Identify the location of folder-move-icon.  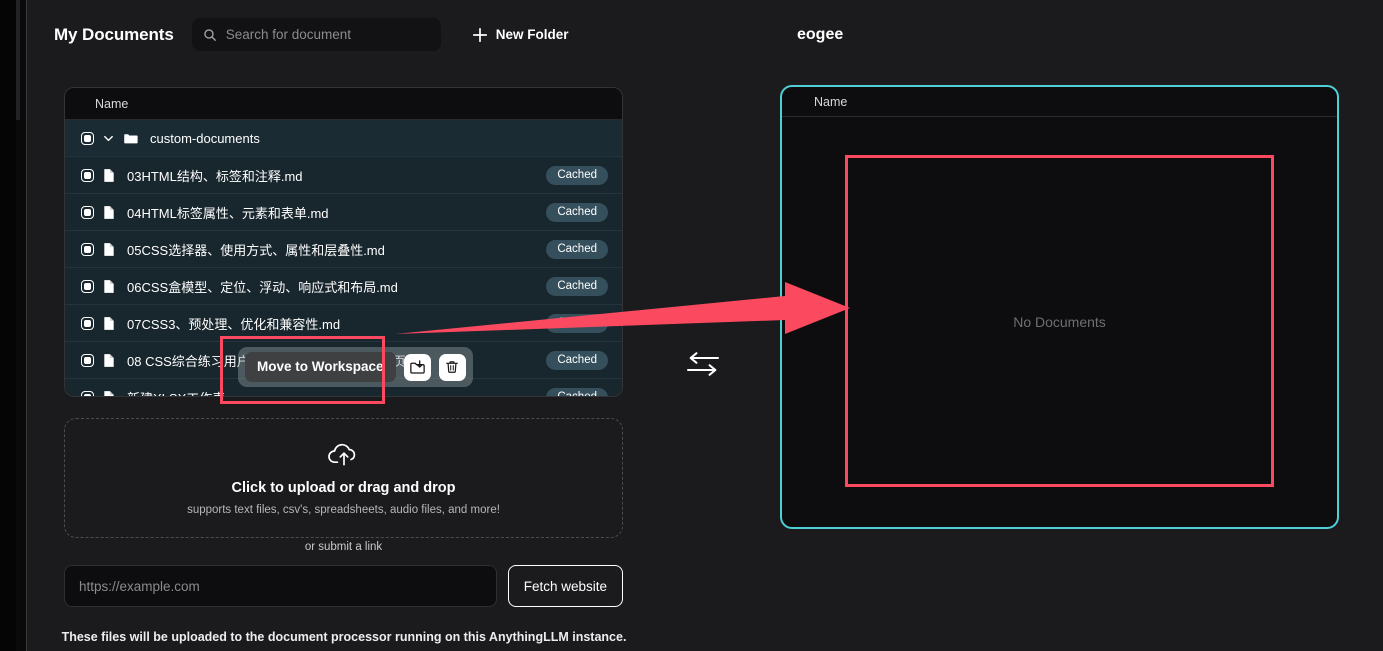
(417, 366).